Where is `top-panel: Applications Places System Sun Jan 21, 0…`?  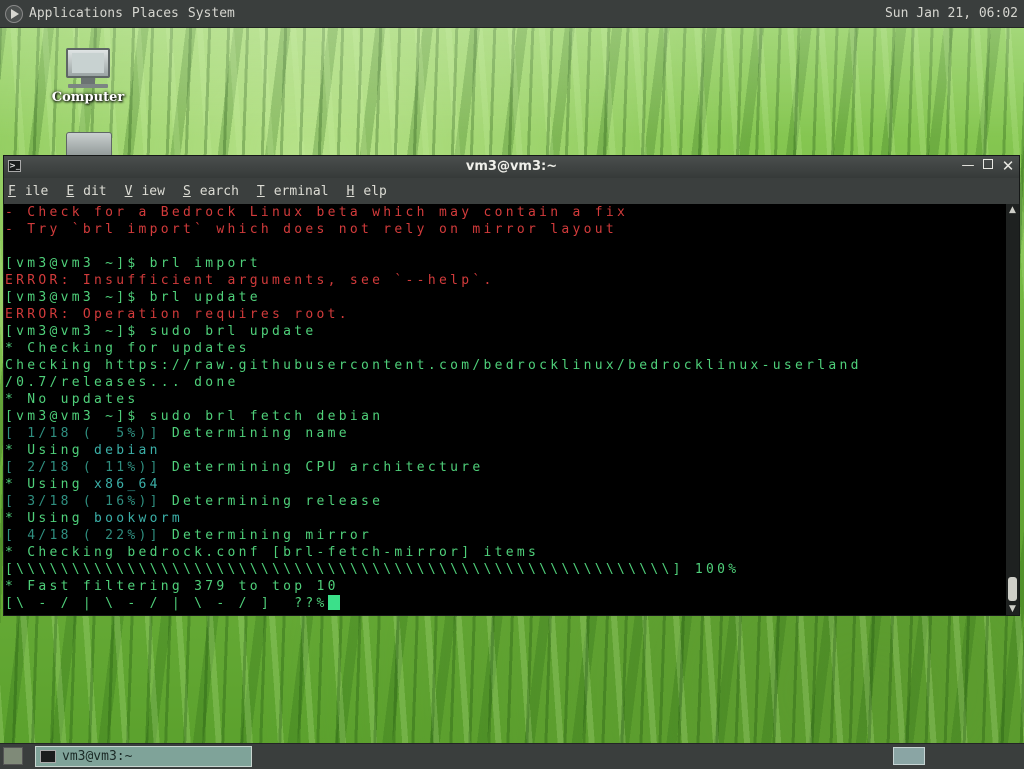
top-panel: Applications Places System Sun Jan 21, 0… is located at coordinates (512, 14).